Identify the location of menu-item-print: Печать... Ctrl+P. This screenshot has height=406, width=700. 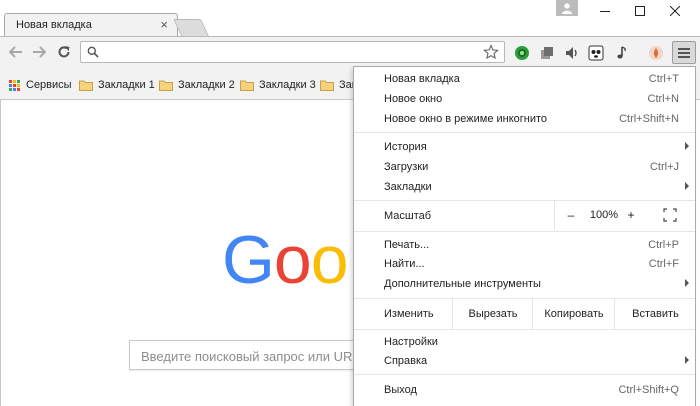
(524, 245).